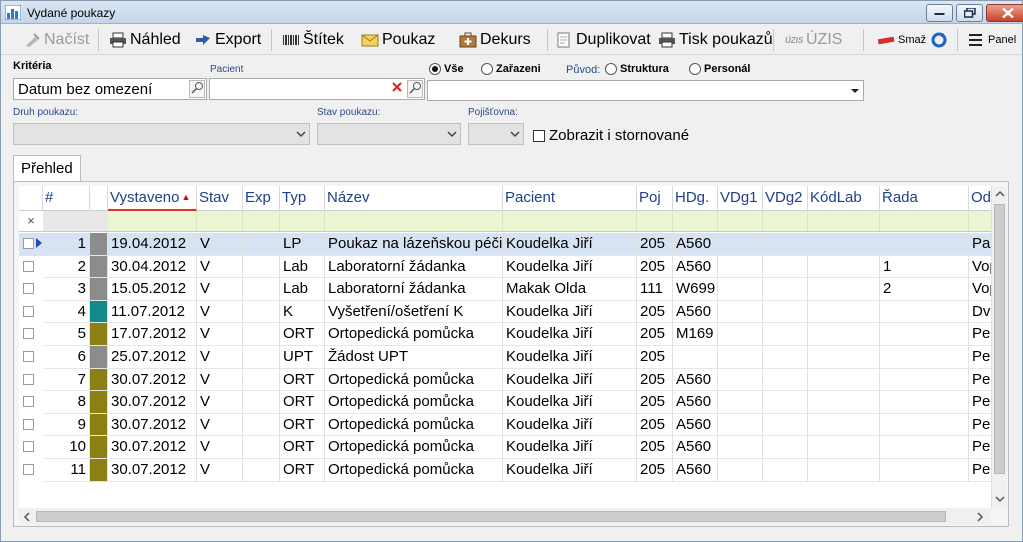 This screenshot has width=1023, height=542. What do you see at coordinates (637, 69) in the screenshot?
I see `radio-struktura: Struktura` at bounding box center [637, 69].